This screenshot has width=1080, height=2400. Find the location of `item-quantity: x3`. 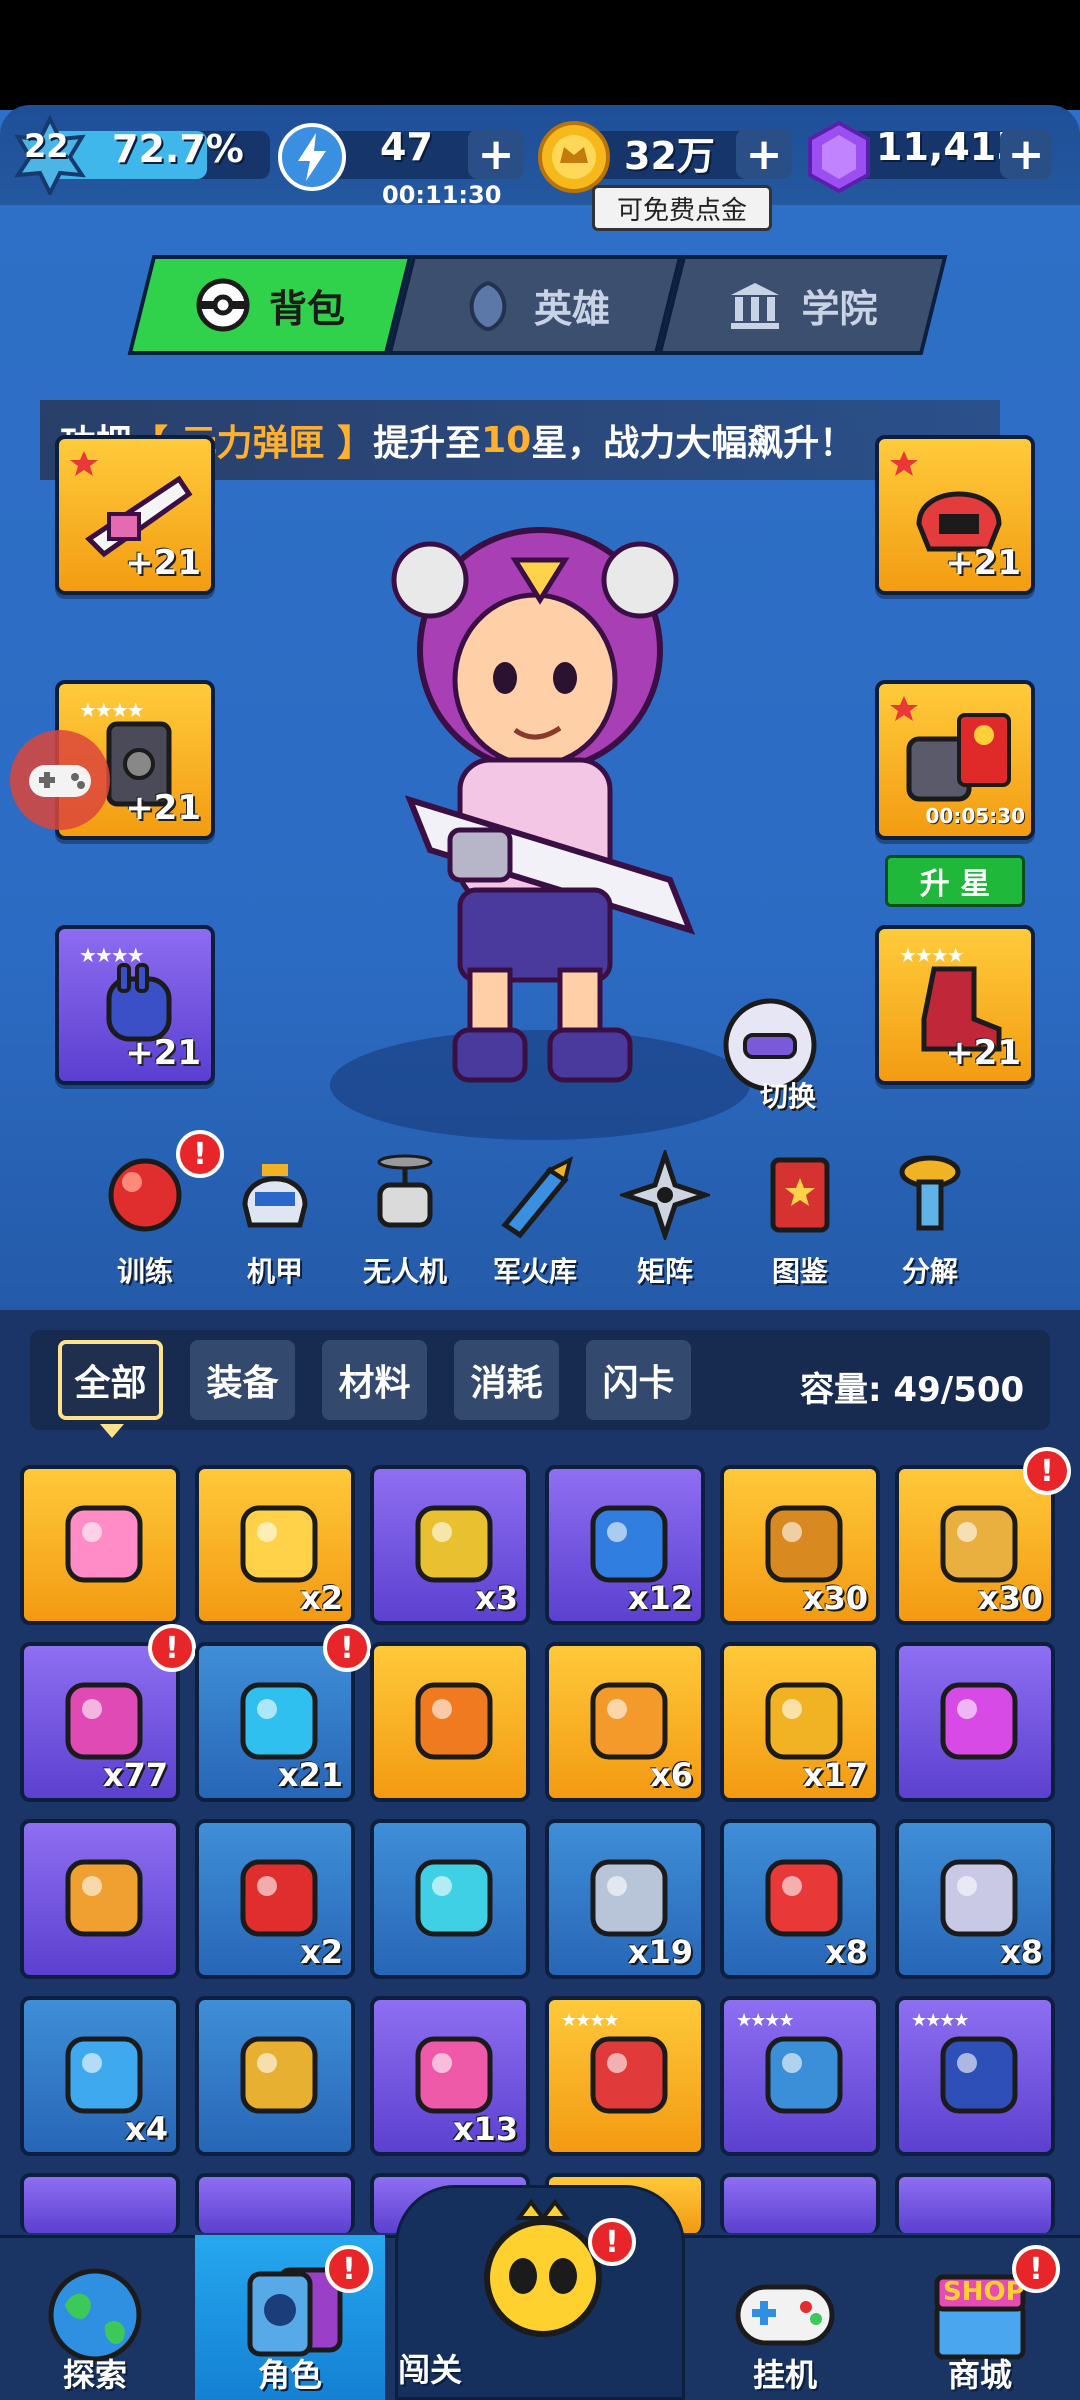

item-quantity: x3 is located at coordinates (496, 1598).